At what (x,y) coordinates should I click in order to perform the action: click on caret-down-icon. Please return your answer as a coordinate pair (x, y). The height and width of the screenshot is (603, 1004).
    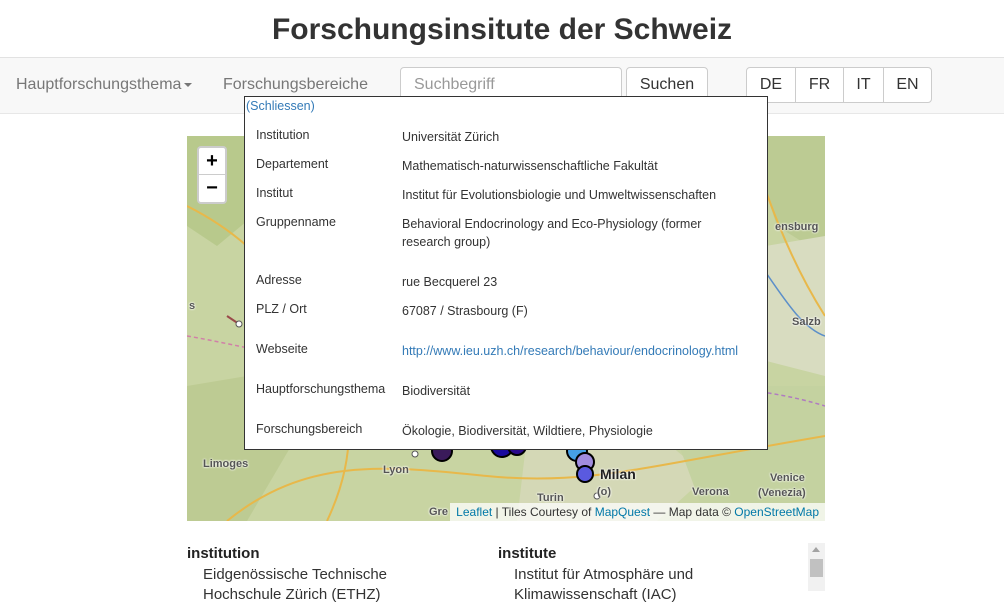
    Looking at the image, I should click on (188, 84).